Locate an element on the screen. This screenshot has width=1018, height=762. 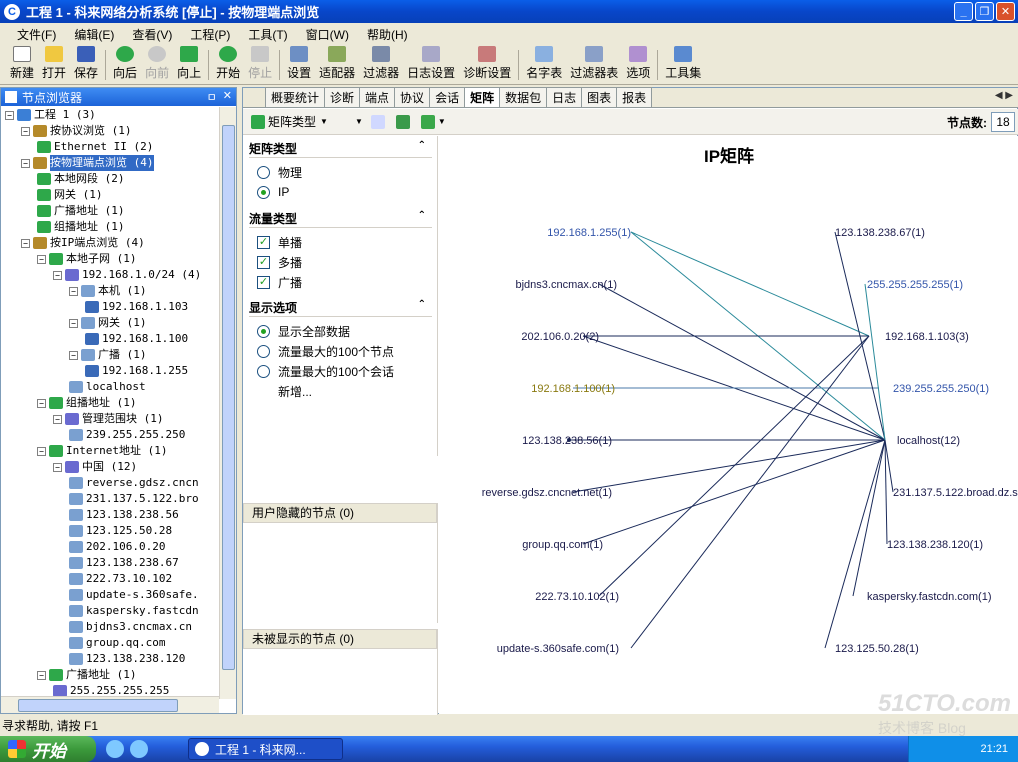
tree-node: kaspersky.fastcdn is located at coordinates (134, 611).